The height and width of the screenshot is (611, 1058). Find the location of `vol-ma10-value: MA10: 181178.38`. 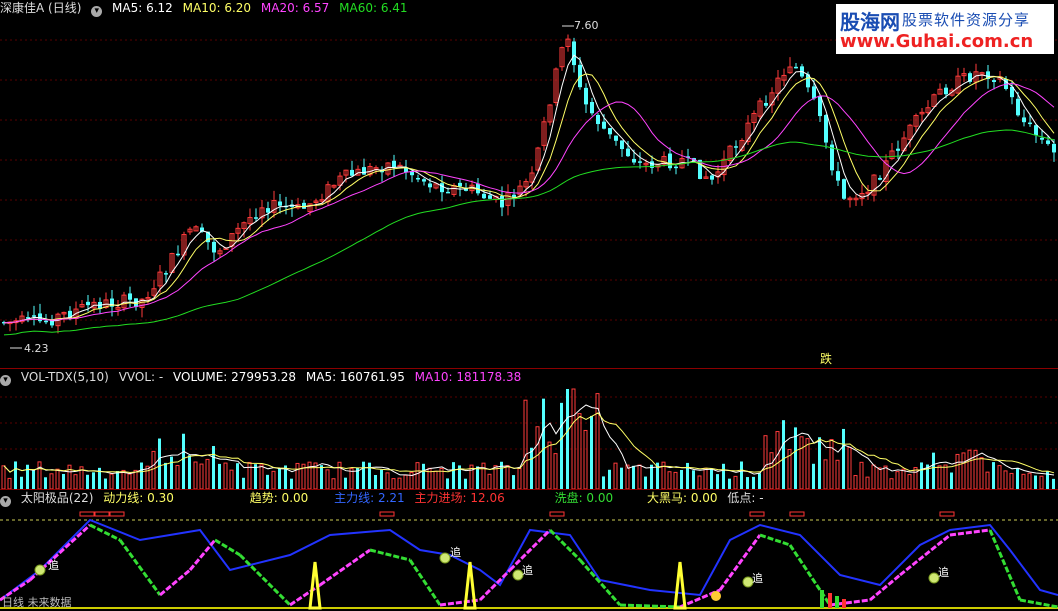

vol-ma10-value: MA10: 181178.38 is located at coordinates (468, 377).